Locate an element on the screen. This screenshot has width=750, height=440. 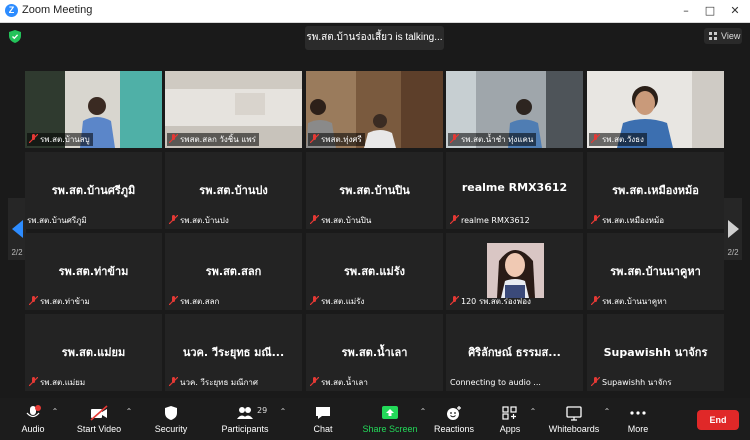
view-button: View is located at coordinates (723, 36).